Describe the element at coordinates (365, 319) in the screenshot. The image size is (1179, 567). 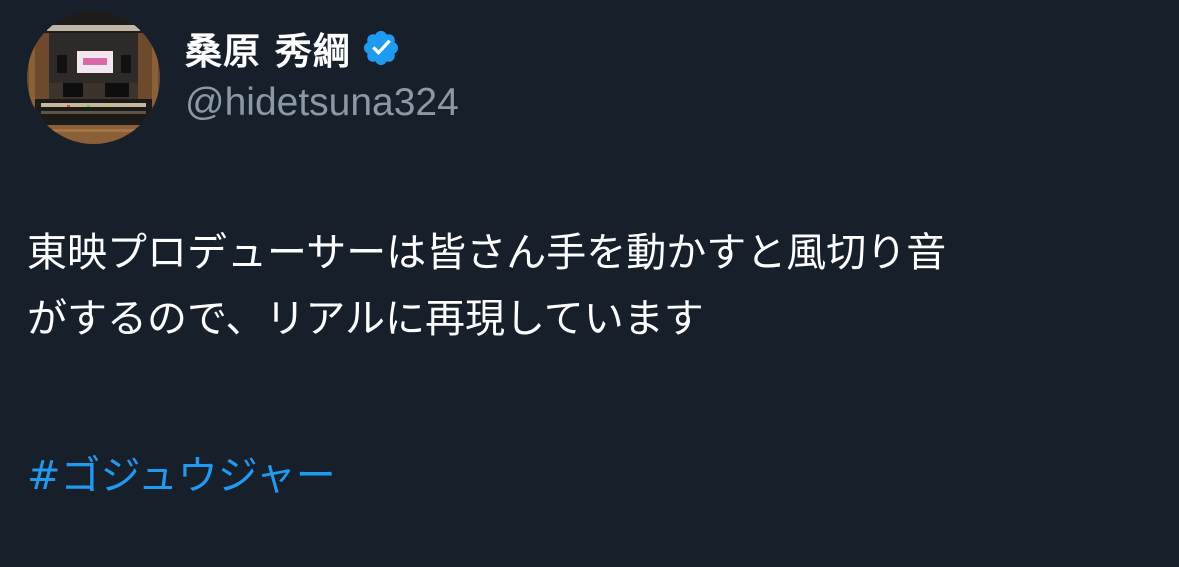
I see `tweet-text-line: がするので、リアルに再現しています` at that location.